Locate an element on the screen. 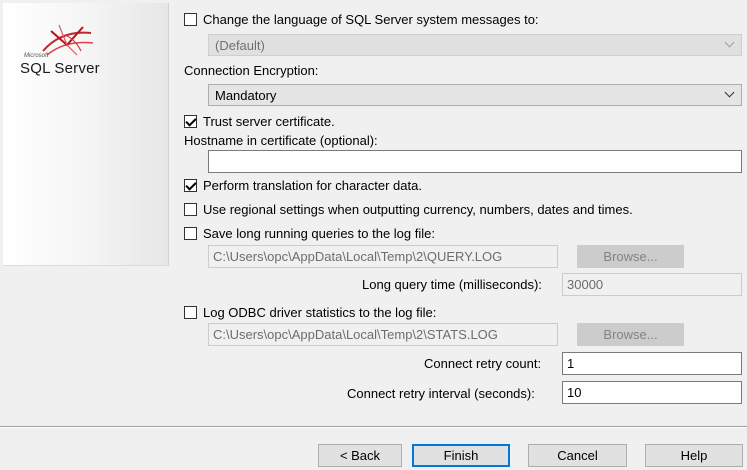  translation-label: Perform translation for character data. is located at coordinates (312, 185).